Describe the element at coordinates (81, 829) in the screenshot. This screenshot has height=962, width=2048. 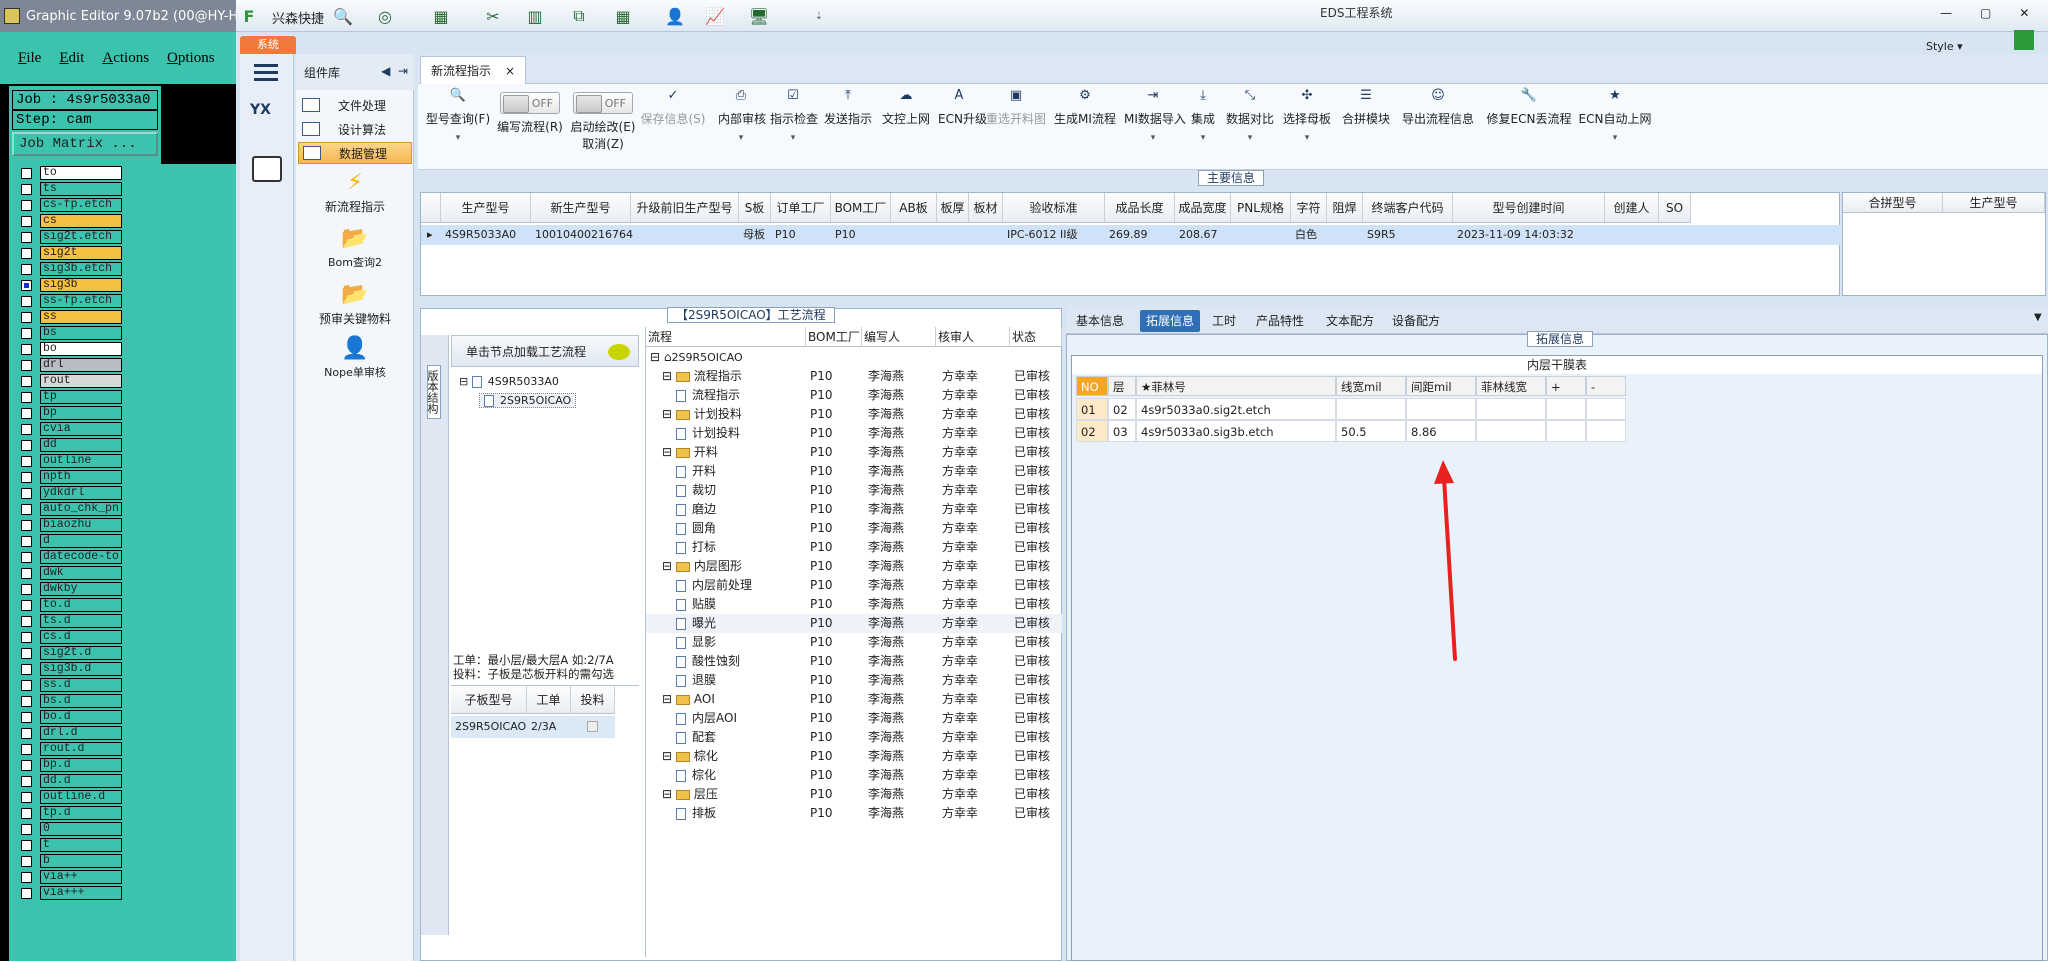
I see `layer-row: 0` at that location.